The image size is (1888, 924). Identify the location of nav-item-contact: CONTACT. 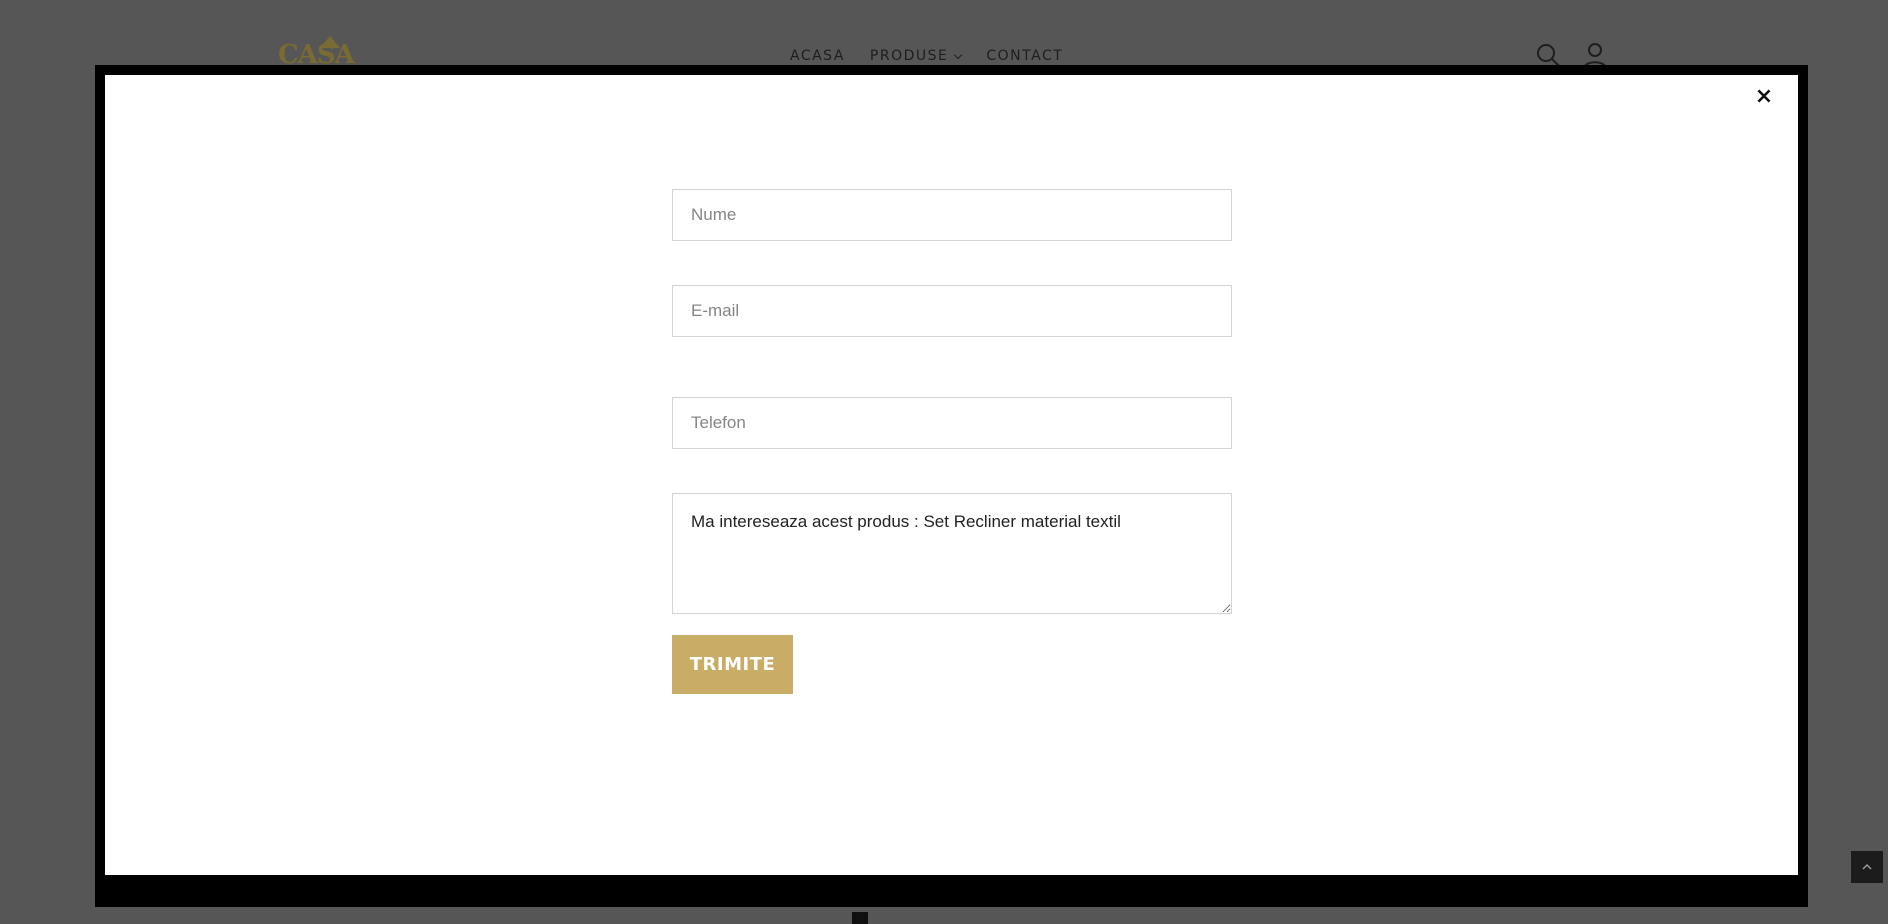
(1024, 56).